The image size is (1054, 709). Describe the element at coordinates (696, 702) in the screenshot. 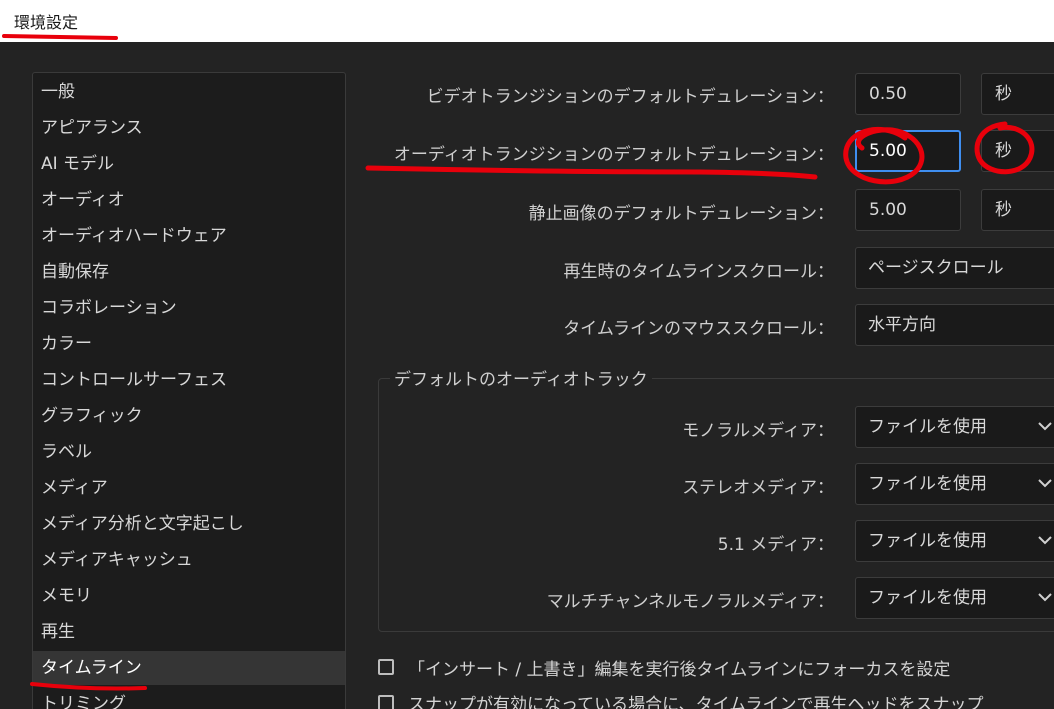

I see `snap-playhead-label: スナップが有効になっている場合に、タイムラインで再生ヘッドをスナップ` at that location.